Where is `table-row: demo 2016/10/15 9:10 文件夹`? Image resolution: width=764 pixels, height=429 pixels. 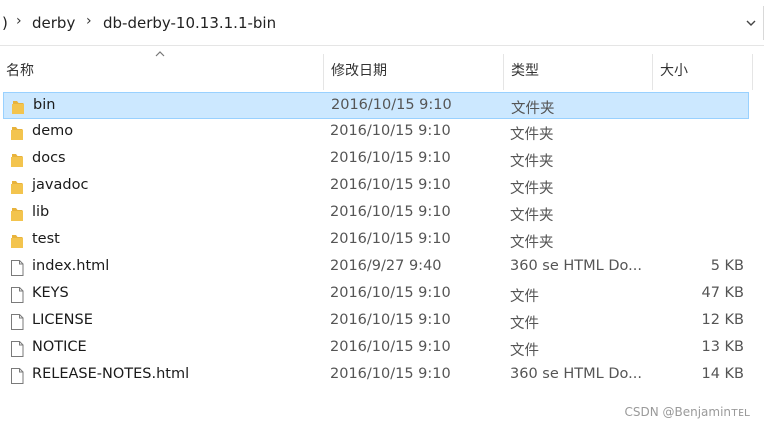 table-row: demo 2016/10/15 9:10 文件夹 is located at coordinates (376, 132).